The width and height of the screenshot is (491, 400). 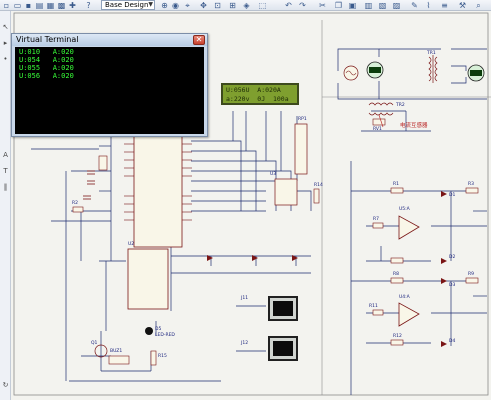 What do you see at coordinates (409, 314) in the screenshot?
I see `opamp-u4a` at bounding box center [409, 314].